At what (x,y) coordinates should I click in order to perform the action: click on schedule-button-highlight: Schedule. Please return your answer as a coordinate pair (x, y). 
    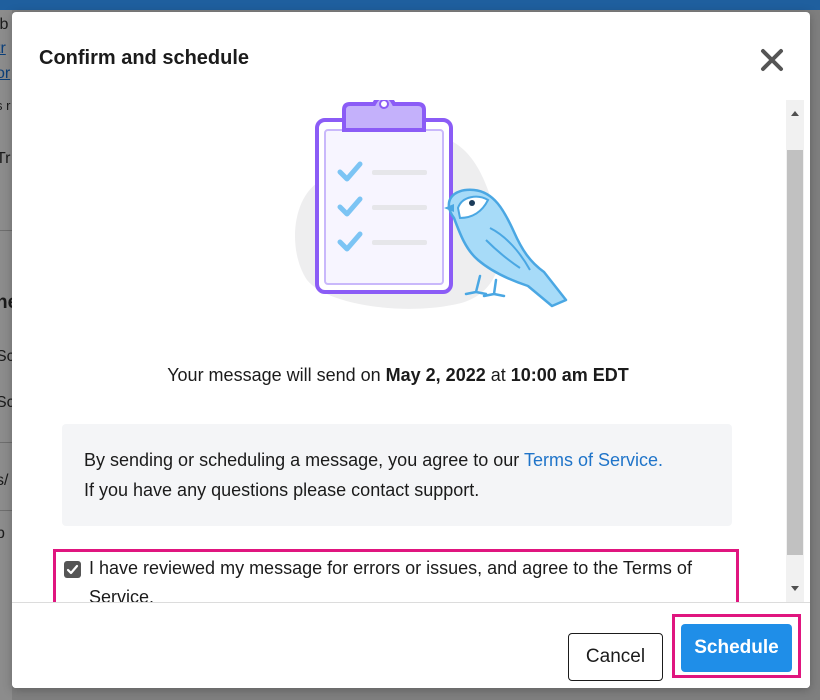
    Looking at the image, I should click on (736, 646).